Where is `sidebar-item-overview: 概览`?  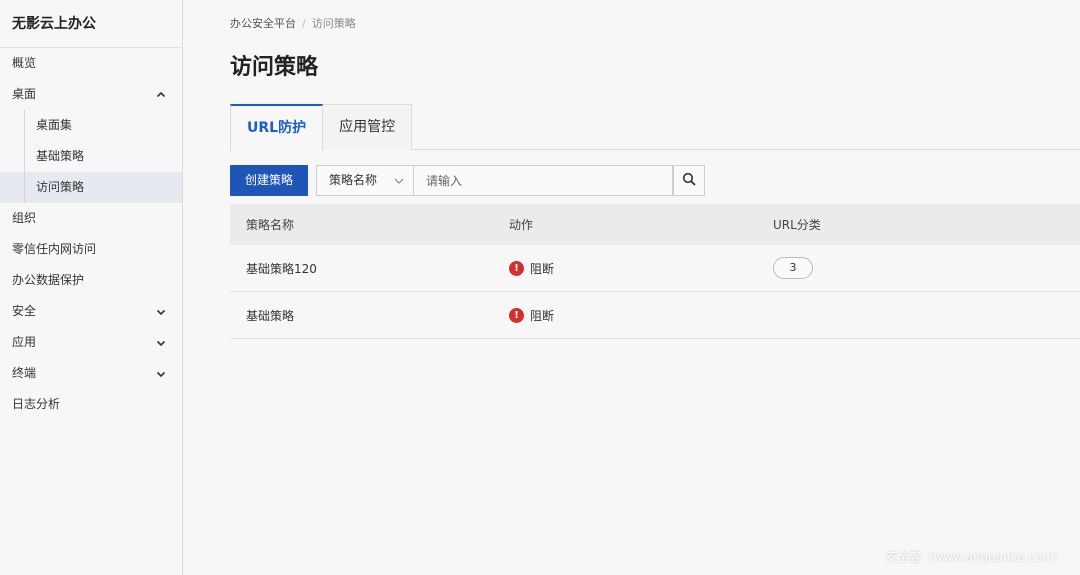
sidebar-item-overview: 概览 is located at coordinates (91, 63).